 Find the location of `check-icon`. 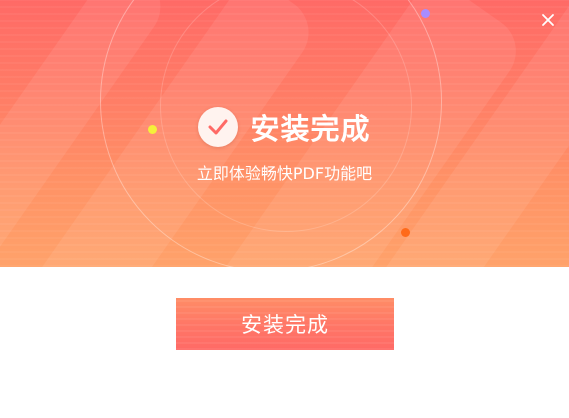

check-icon is located at coordinates (218, 127).